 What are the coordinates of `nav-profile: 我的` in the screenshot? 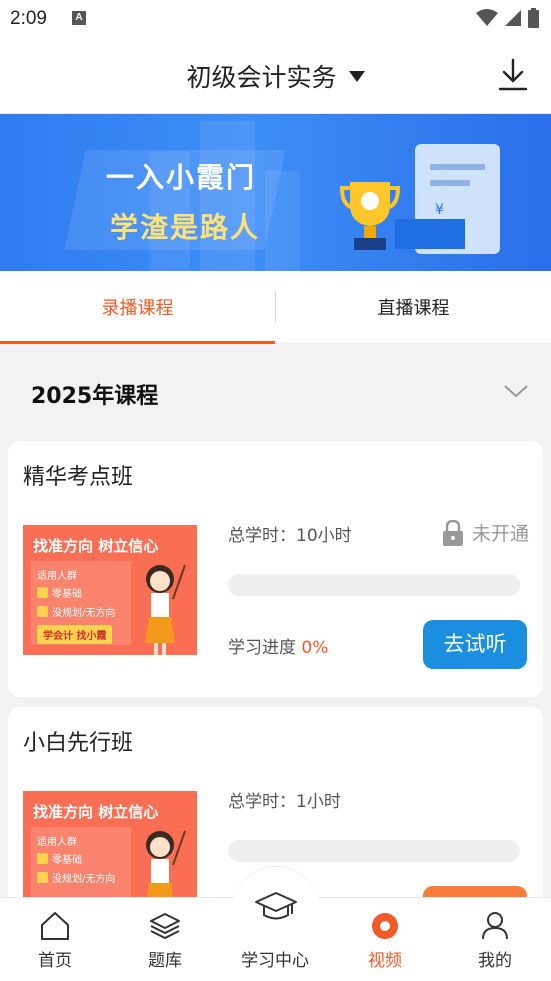 It's located at (495, 939).